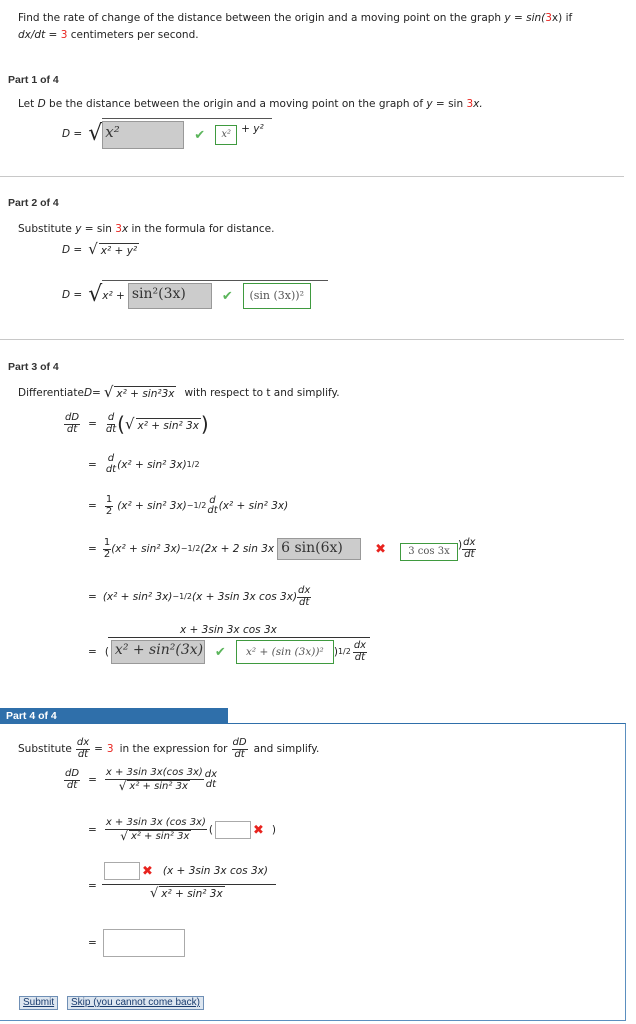 Image resolution: width=636 pixels, height=1024 pixels. What do you see at coordinates (114, 716) in the screenshot?
I see `part-4-label: Part 4 of 4` at bounding box center [114, 716].